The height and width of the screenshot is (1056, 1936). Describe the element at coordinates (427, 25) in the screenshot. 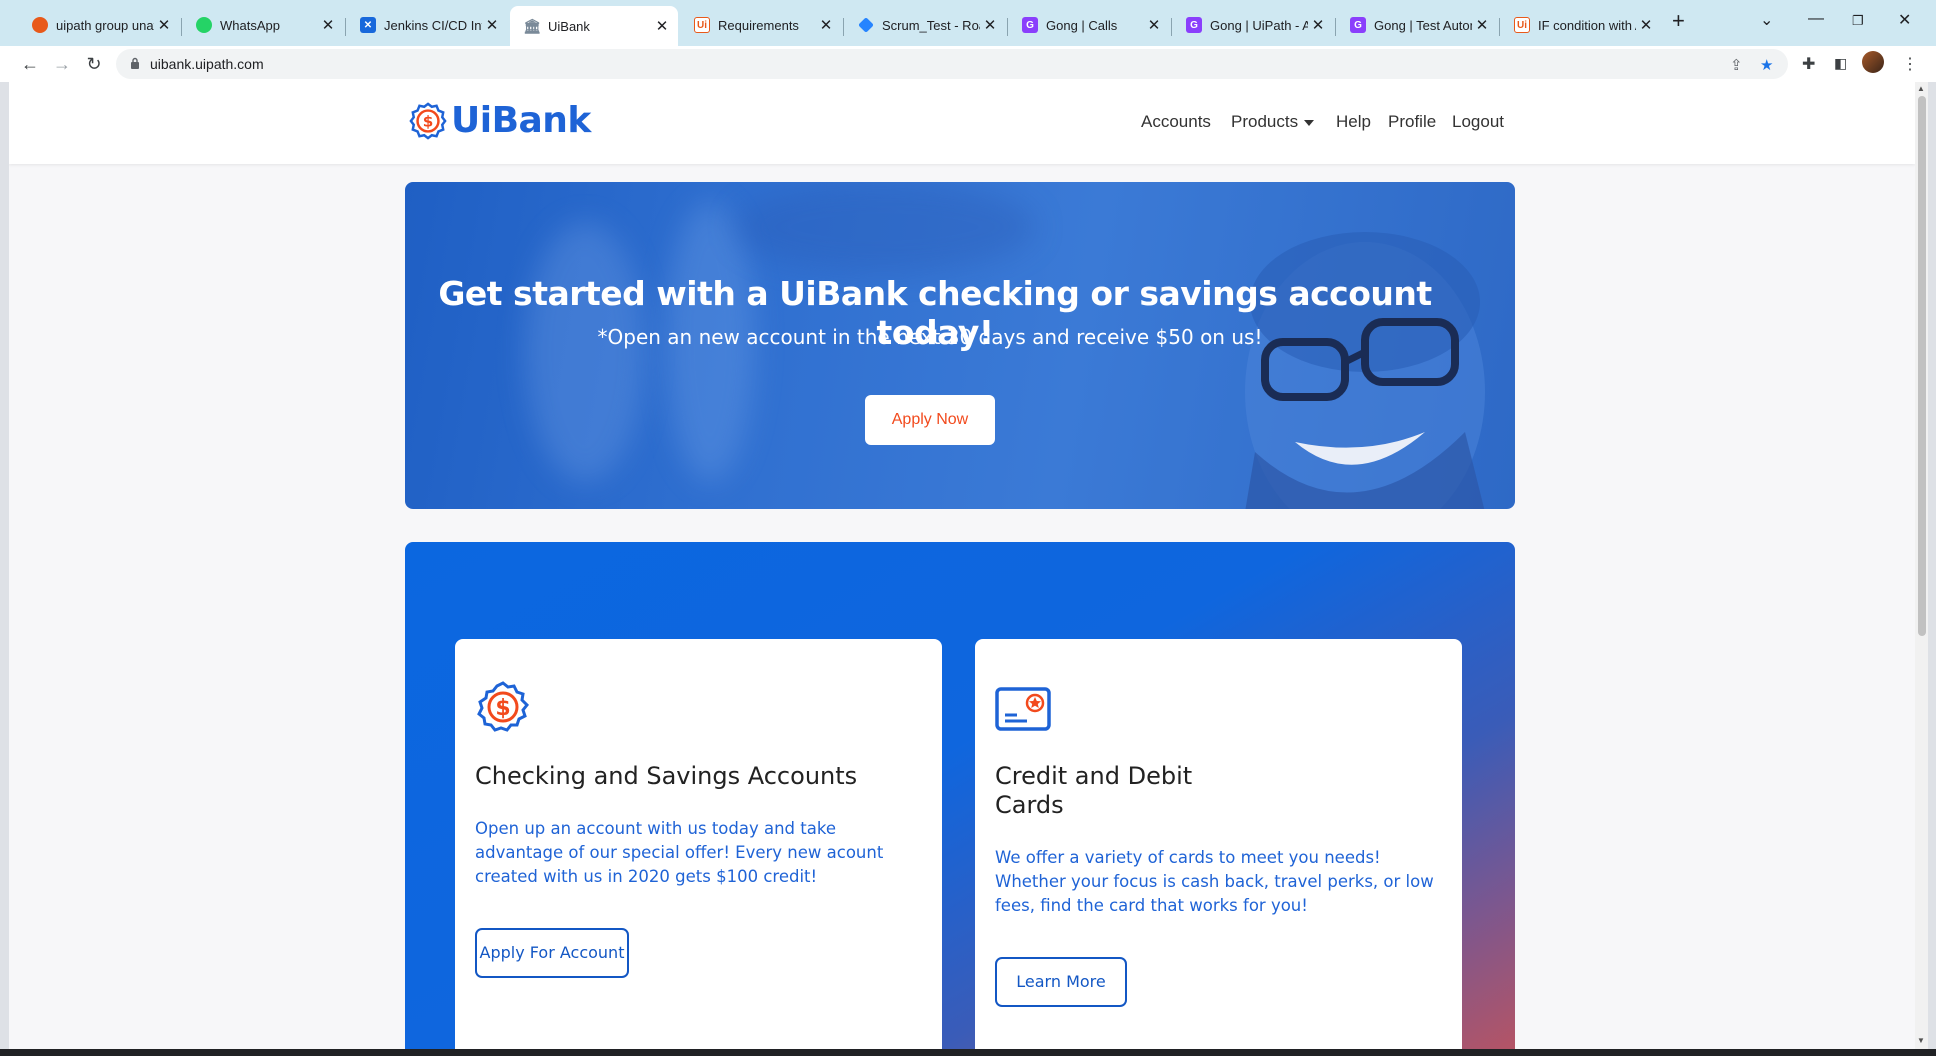

I see `tab-jenkins: ✕ Jenkins CI/CD Integration ✕` at that location.